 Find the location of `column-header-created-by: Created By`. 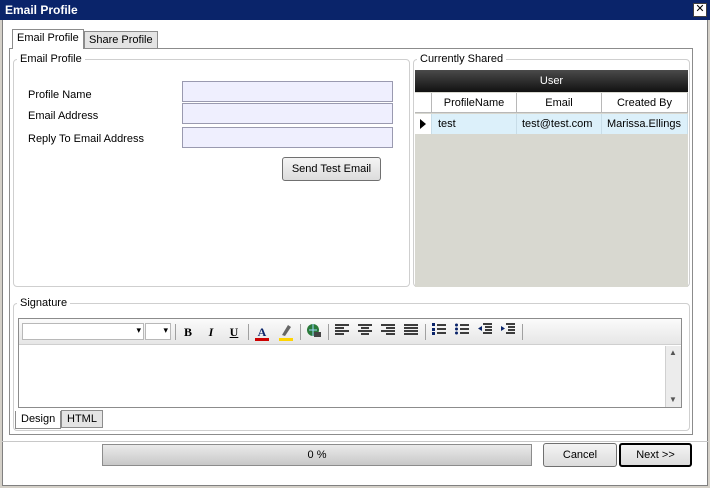

column-header-created-by: Created By is located at coordinates (645, 103).